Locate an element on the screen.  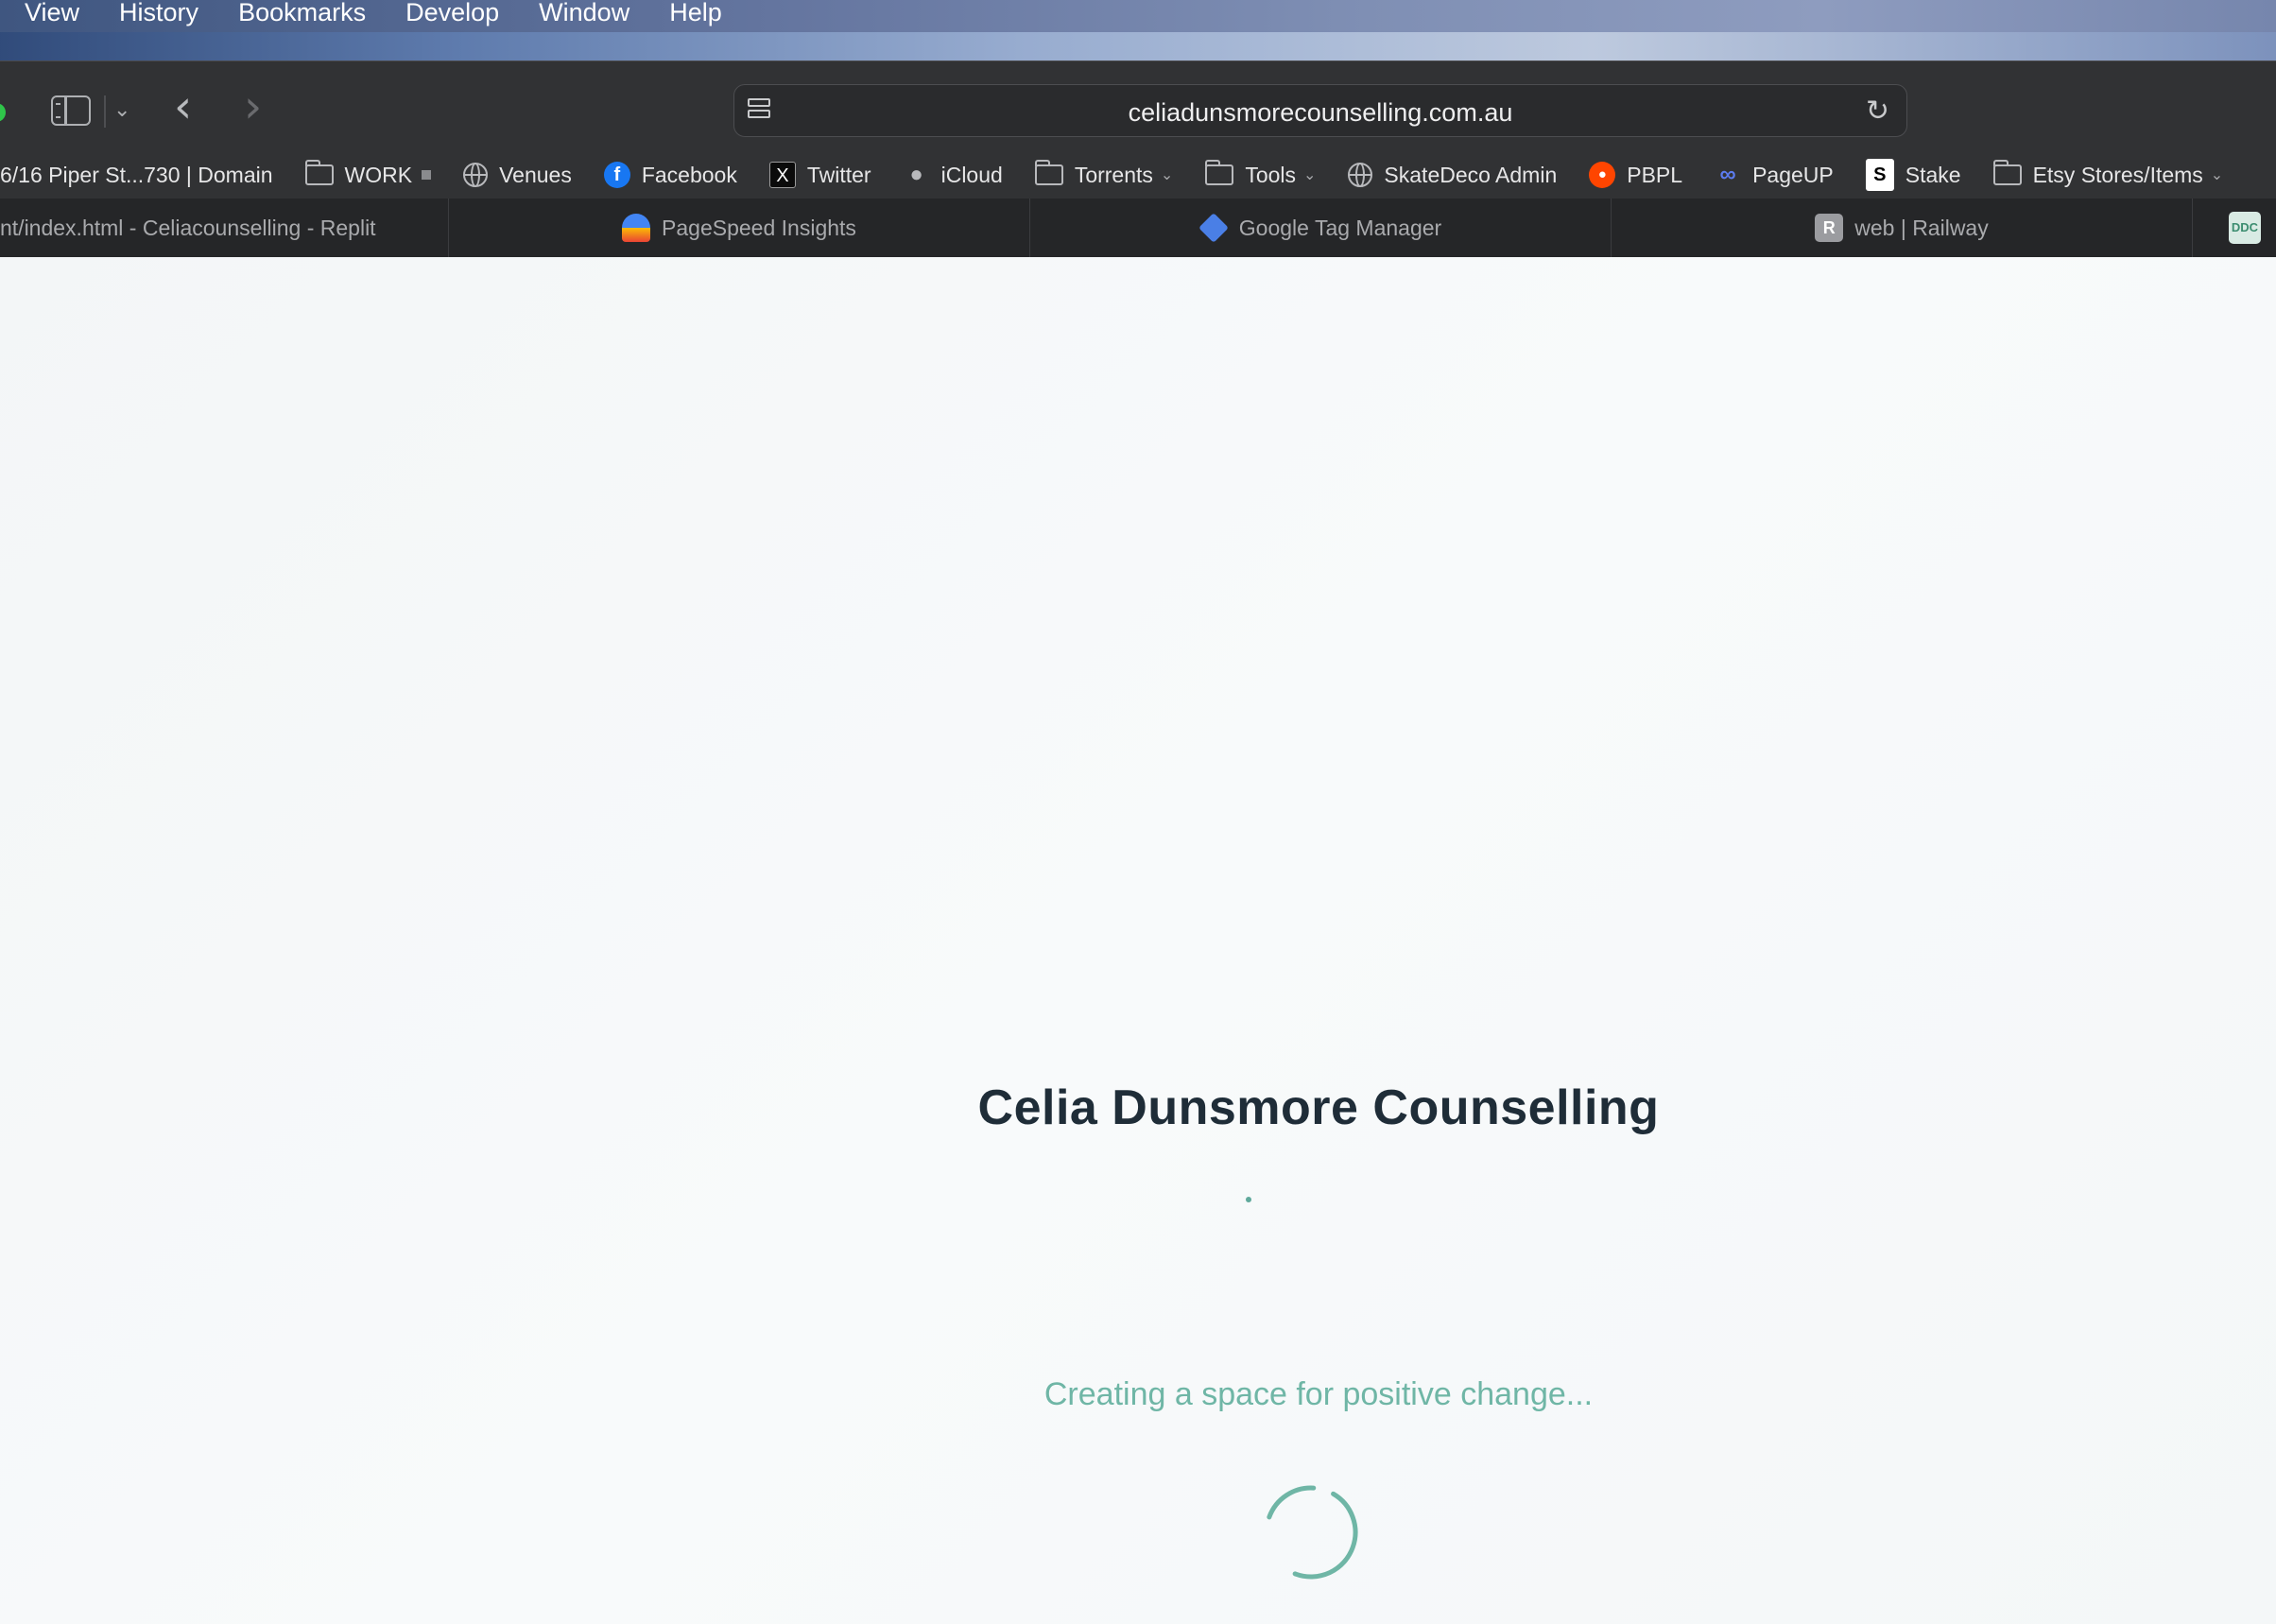
site-favicon-icon: DDC is located at coordinates (2245, 228).